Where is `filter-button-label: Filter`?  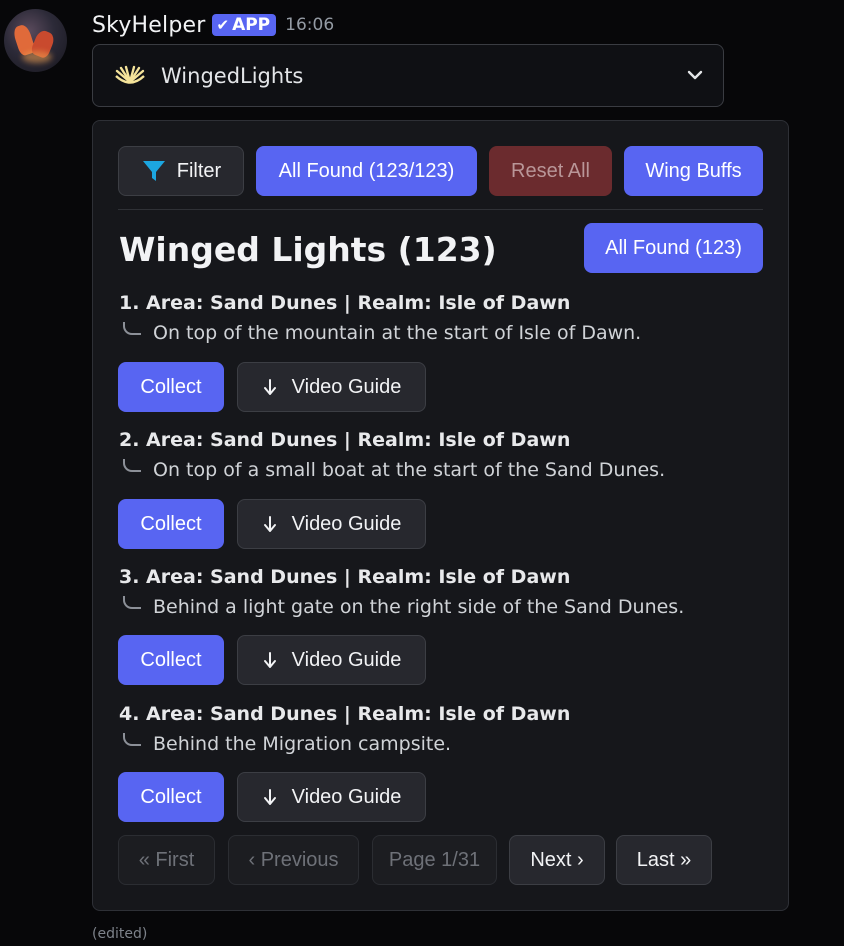
filter-button-label: Filter is located at coordinates (199, 170).